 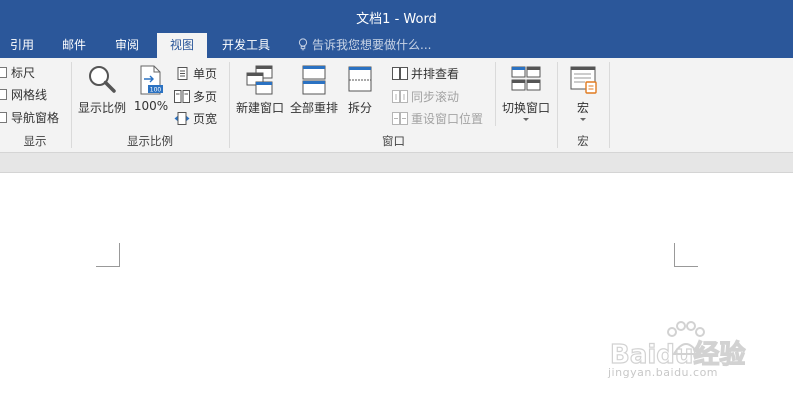 What do you see at coordinates (35, 105) in the screenshot?
I see `group-show: 标尺 网格线 导航窗格 显示` at bounding box center [35, 105].